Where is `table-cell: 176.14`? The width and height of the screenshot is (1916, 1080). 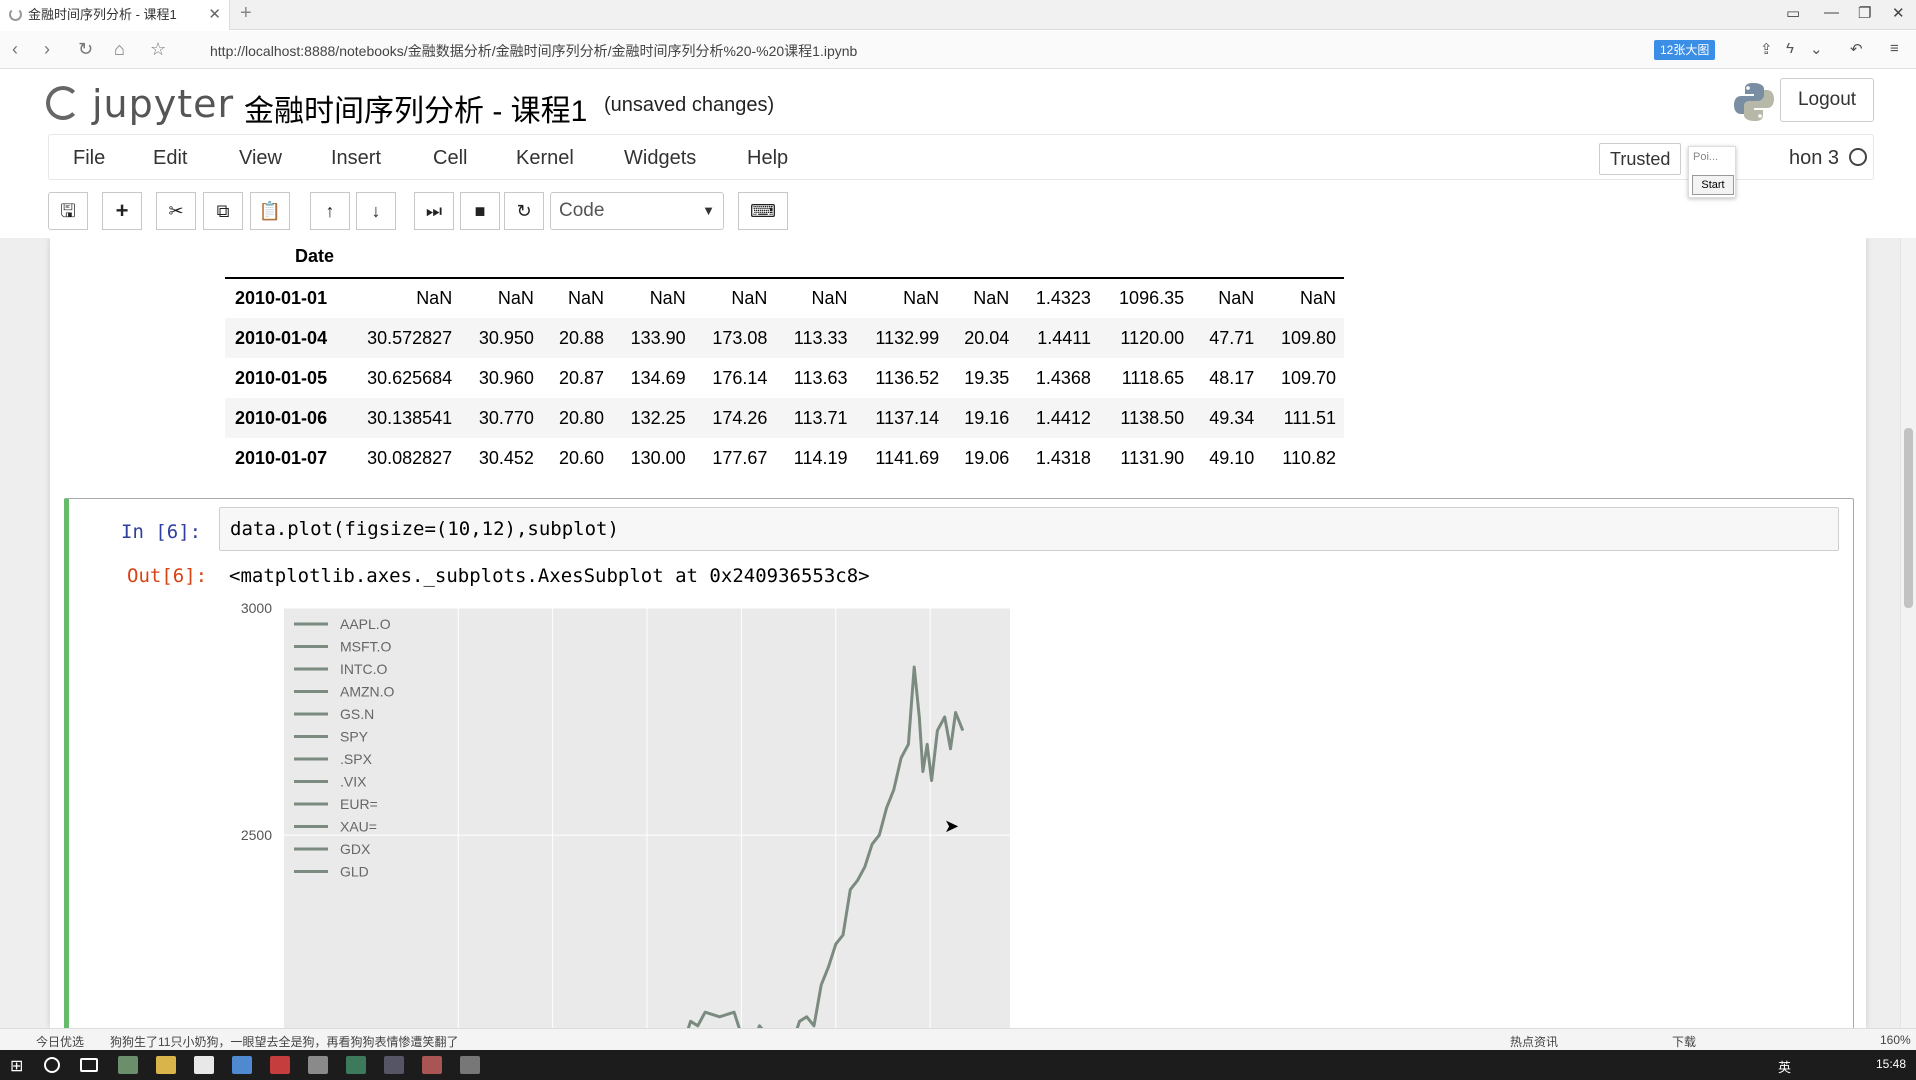 table-cell: 176.14 is located at coordinates (740, 377).